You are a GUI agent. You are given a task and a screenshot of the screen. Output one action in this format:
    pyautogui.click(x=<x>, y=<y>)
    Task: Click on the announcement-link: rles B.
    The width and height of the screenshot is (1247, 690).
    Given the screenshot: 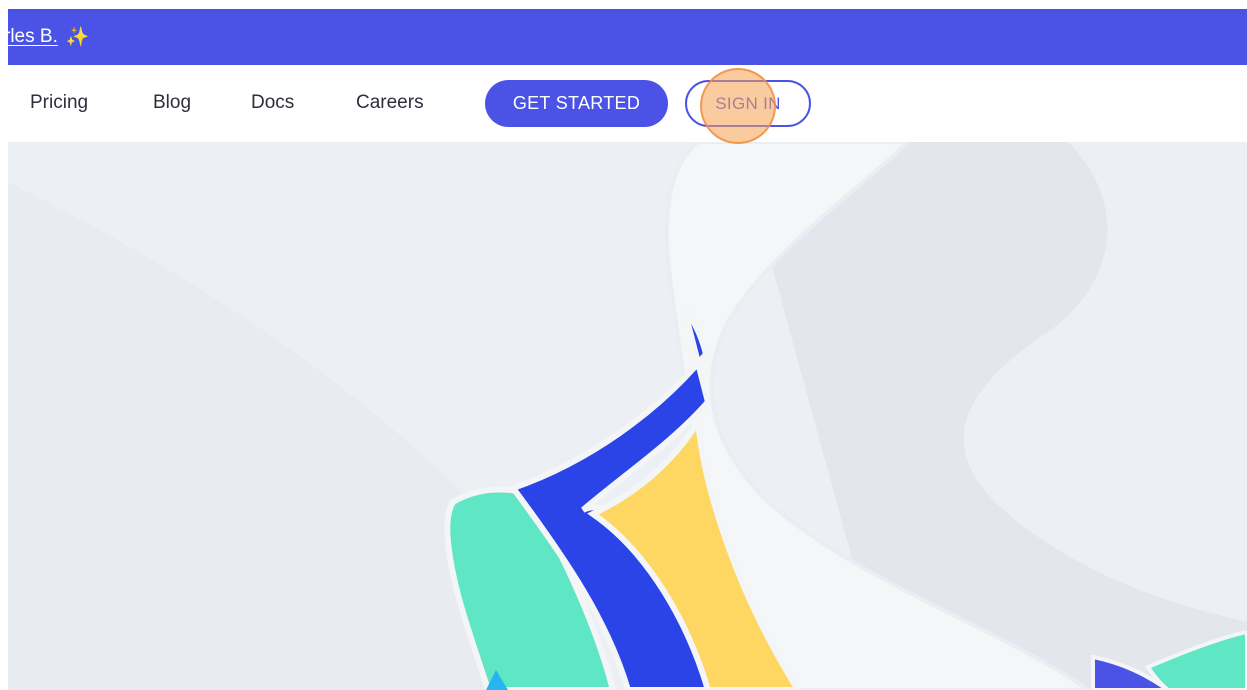 What is the action you would take?
    pyautogui.click(x=31, y=37)
    